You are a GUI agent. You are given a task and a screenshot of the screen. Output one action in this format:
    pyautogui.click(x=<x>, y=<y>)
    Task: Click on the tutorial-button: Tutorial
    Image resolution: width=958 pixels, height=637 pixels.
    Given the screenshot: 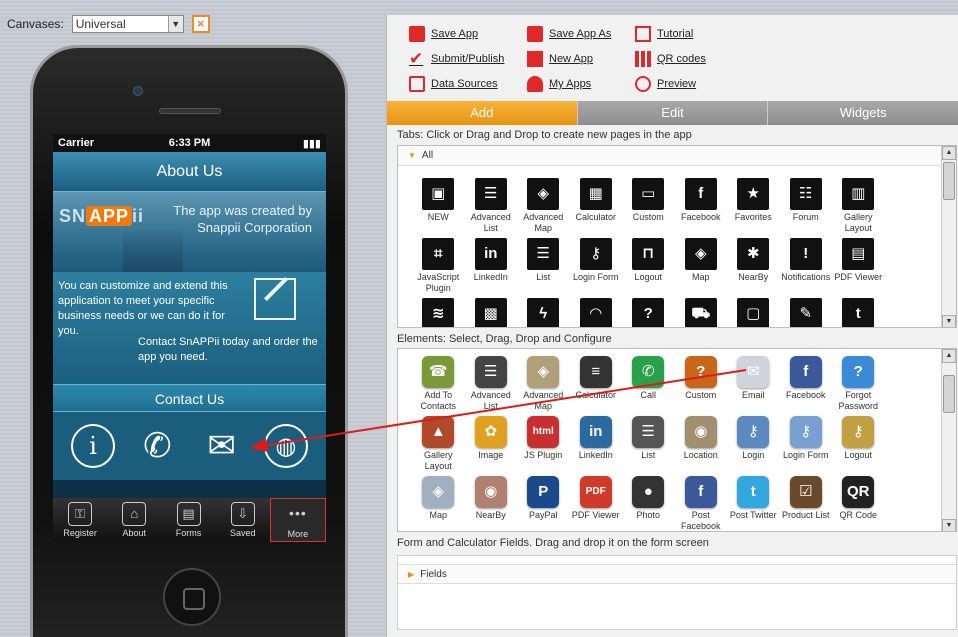 What is the action you would take?
    pyautogui.click(x=664, y=34)
    